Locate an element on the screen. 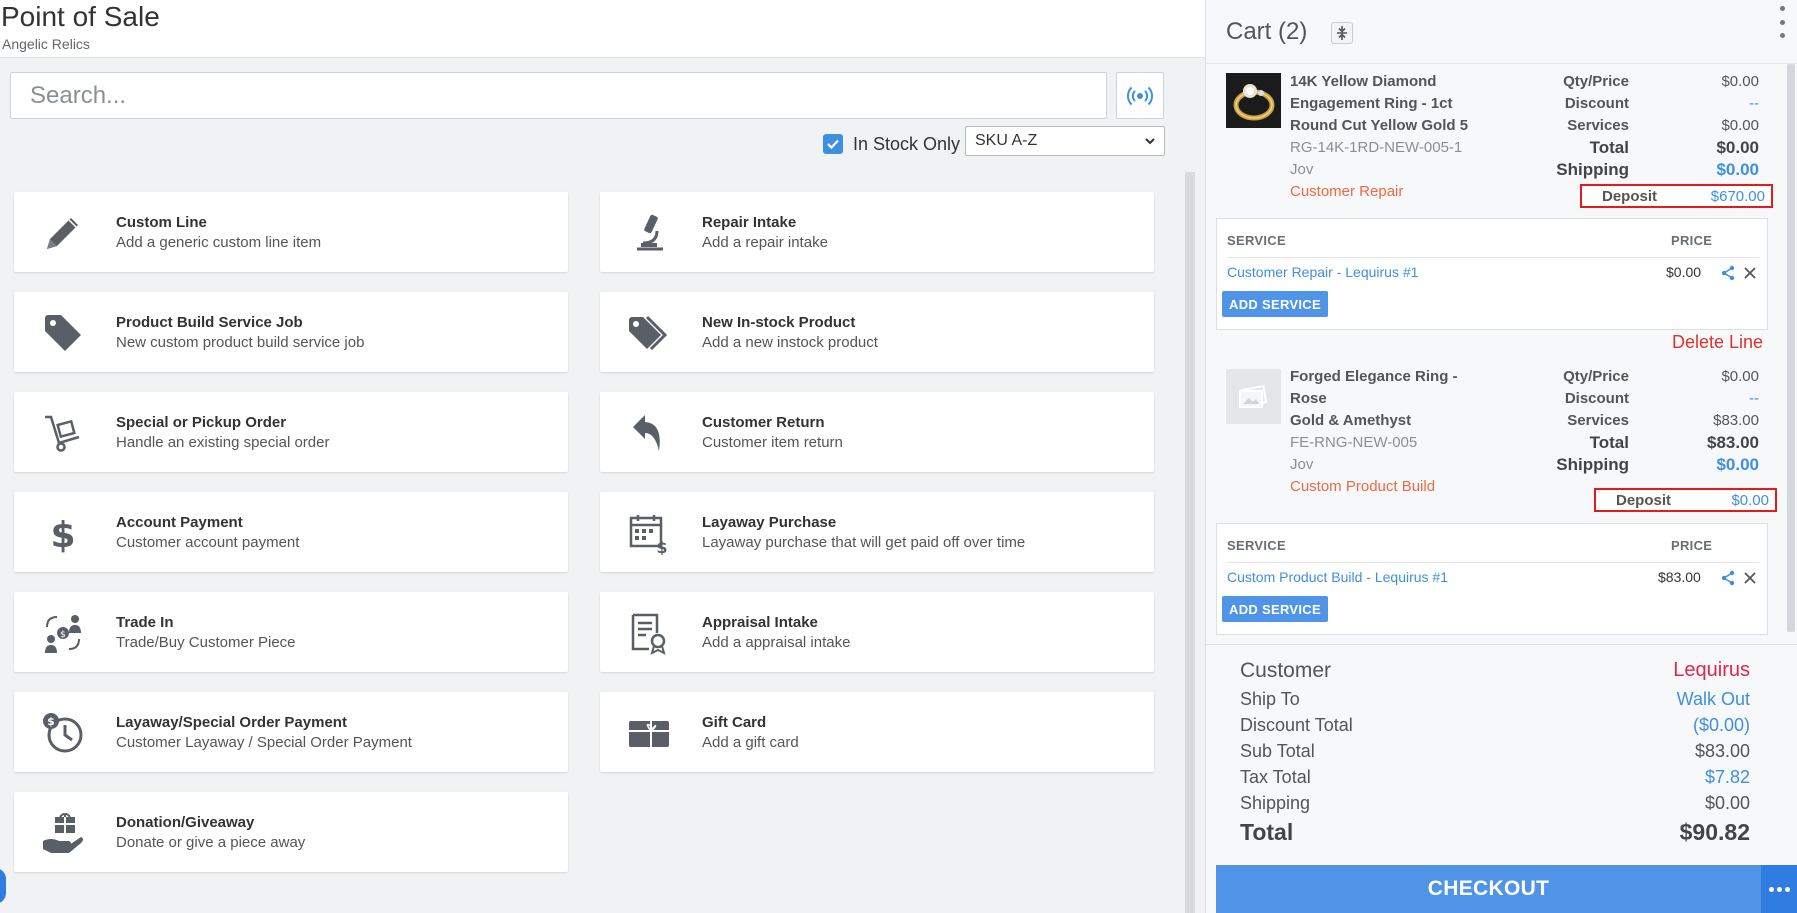 This screenshot has height=913, width=1797. discount-total-value: ($0.00) is located at coordinates (1721, 725).